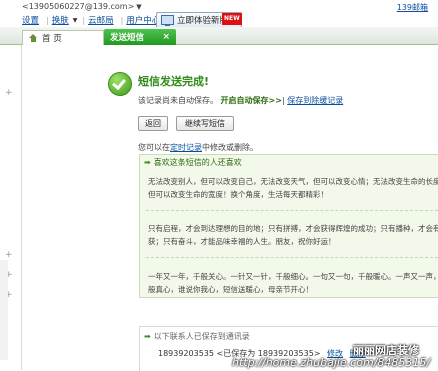 This screenshot has width=438, height=371. What do you see at coordinates (166, 37) in the screenshot?
I see `close-icon: ×` at bounding box center [166, 37].